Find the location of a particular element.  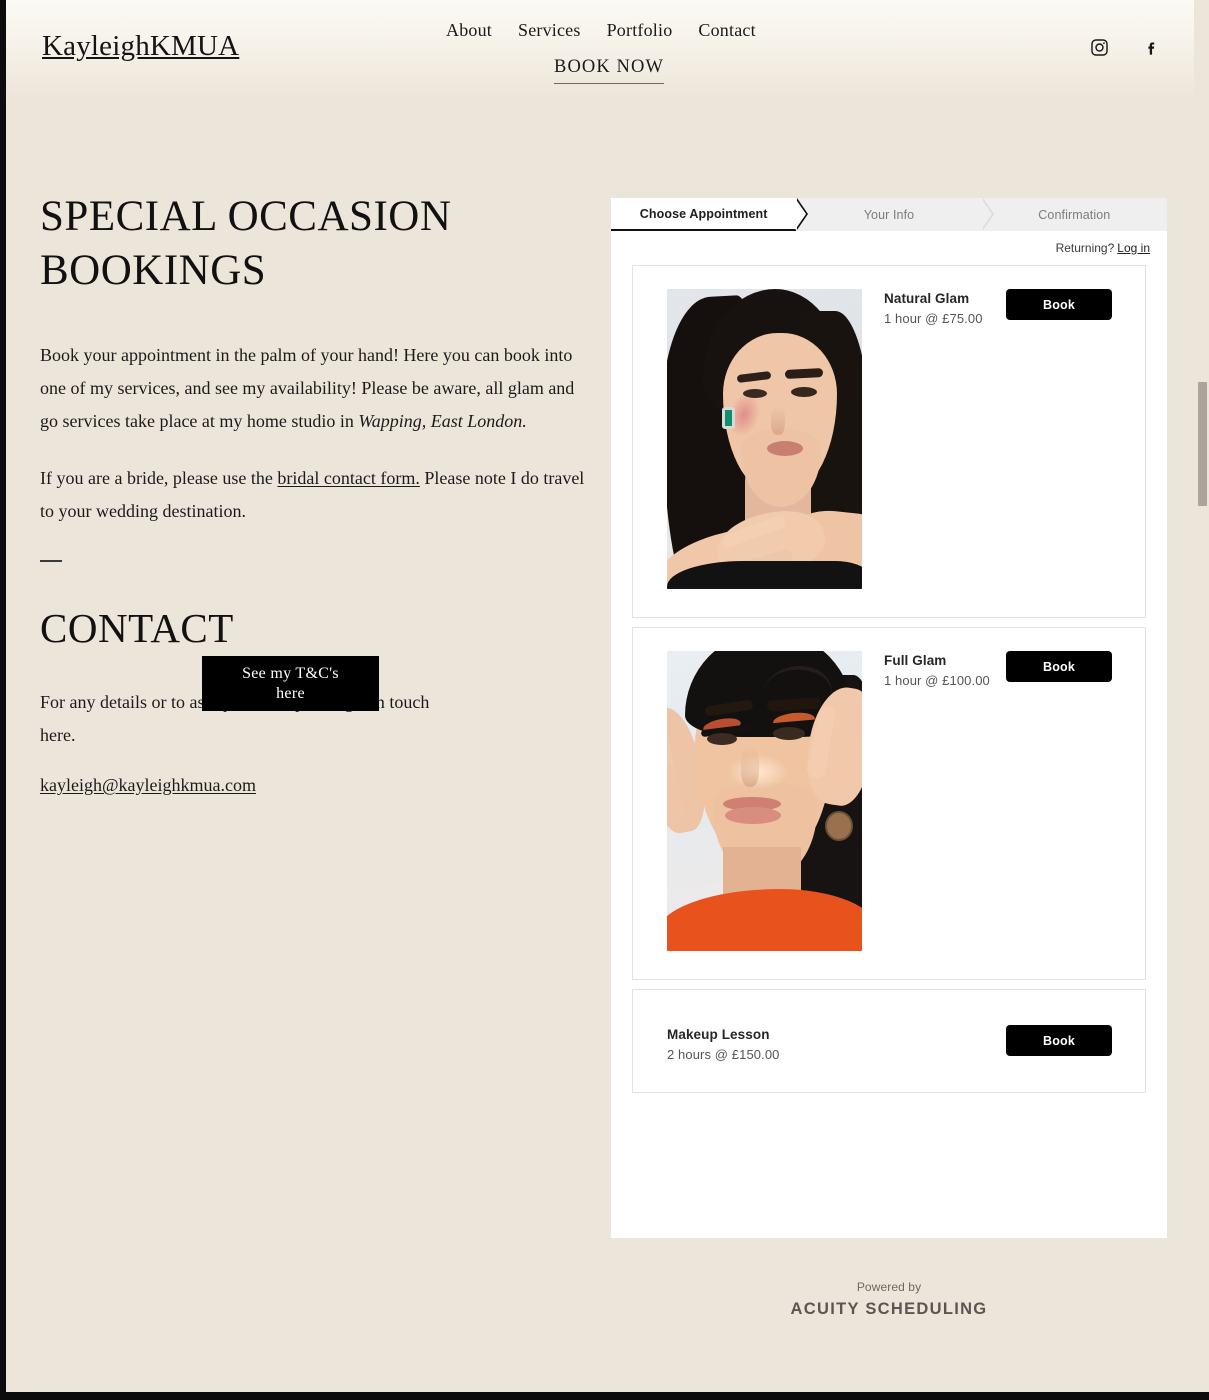

tab-your-info-label: Your Info is located at coordinates (889, 214).